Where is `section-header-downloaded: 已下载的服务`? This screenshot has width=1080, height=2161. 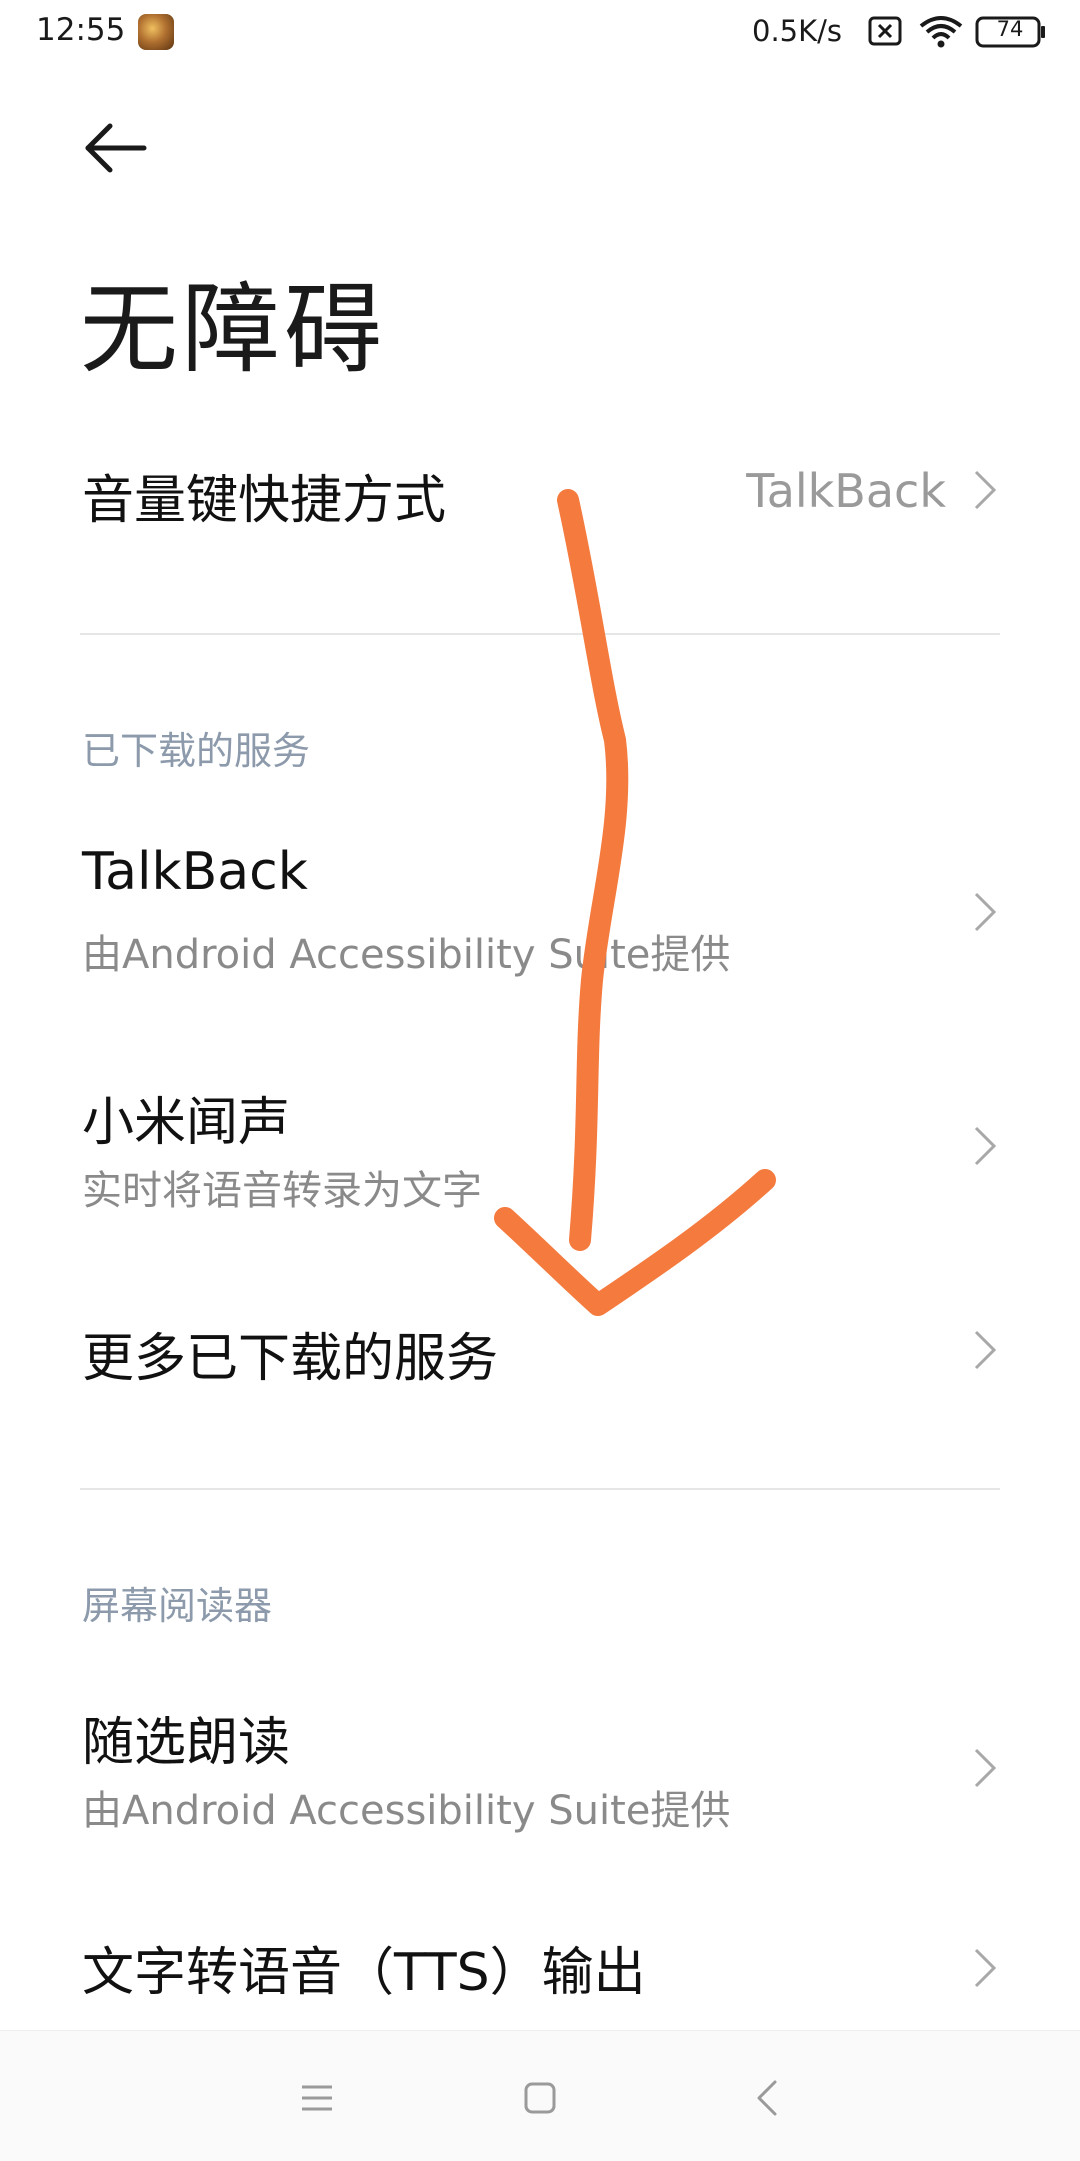 section-header-downloaded: 已下载的服务 is located at coordinates (196, 751).